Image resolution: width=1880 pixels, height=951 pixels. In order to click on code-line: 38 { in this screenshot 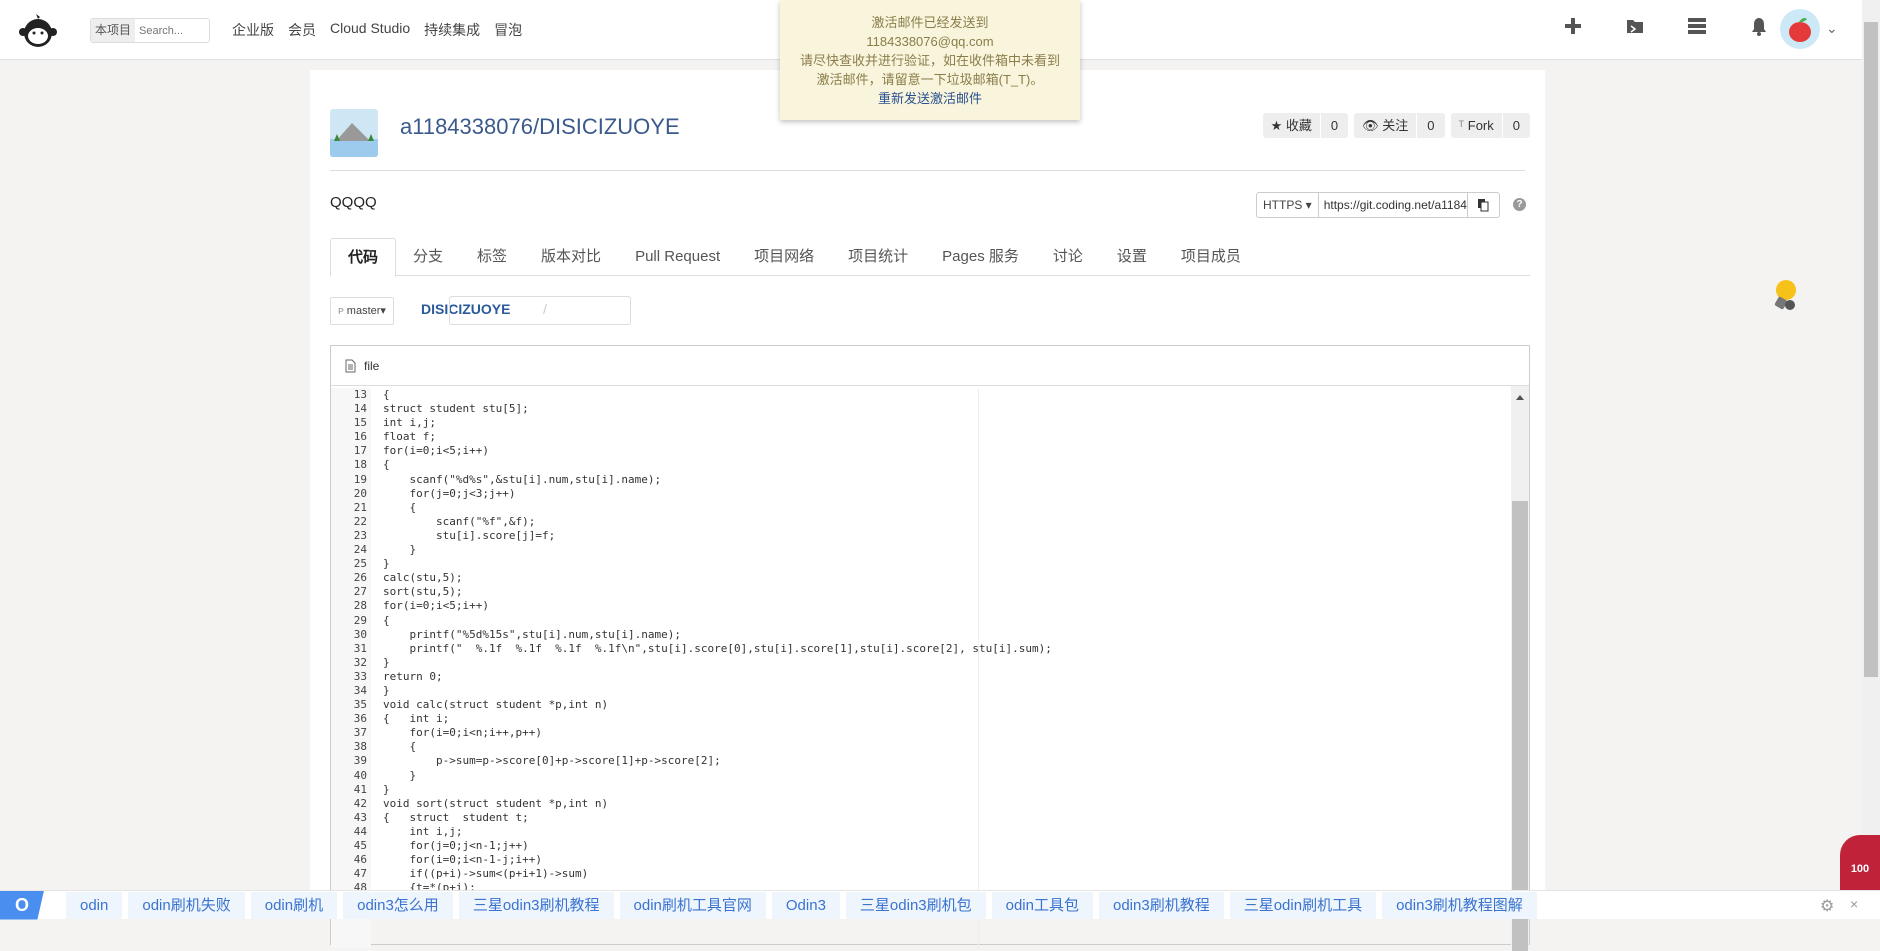, I will do `click(921, 747)`.